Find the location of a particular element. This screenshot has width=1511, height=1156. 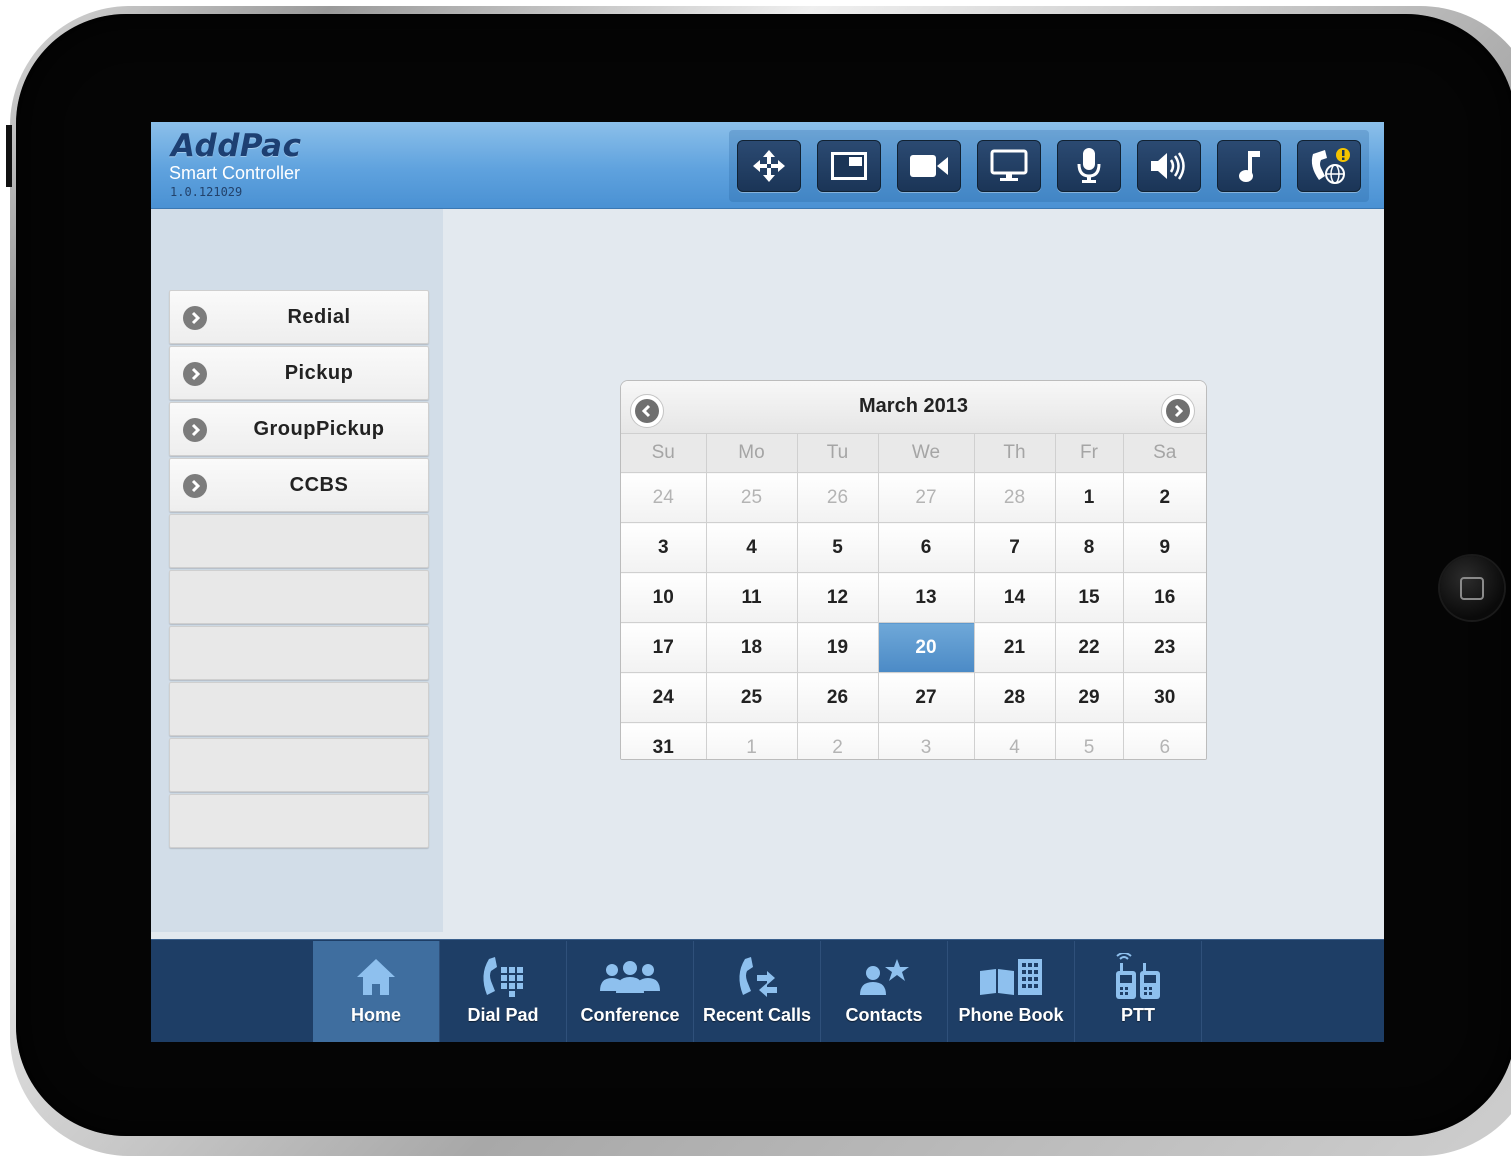

nav-dial-pad: Dial Pad is located at coordinates (503, 991).